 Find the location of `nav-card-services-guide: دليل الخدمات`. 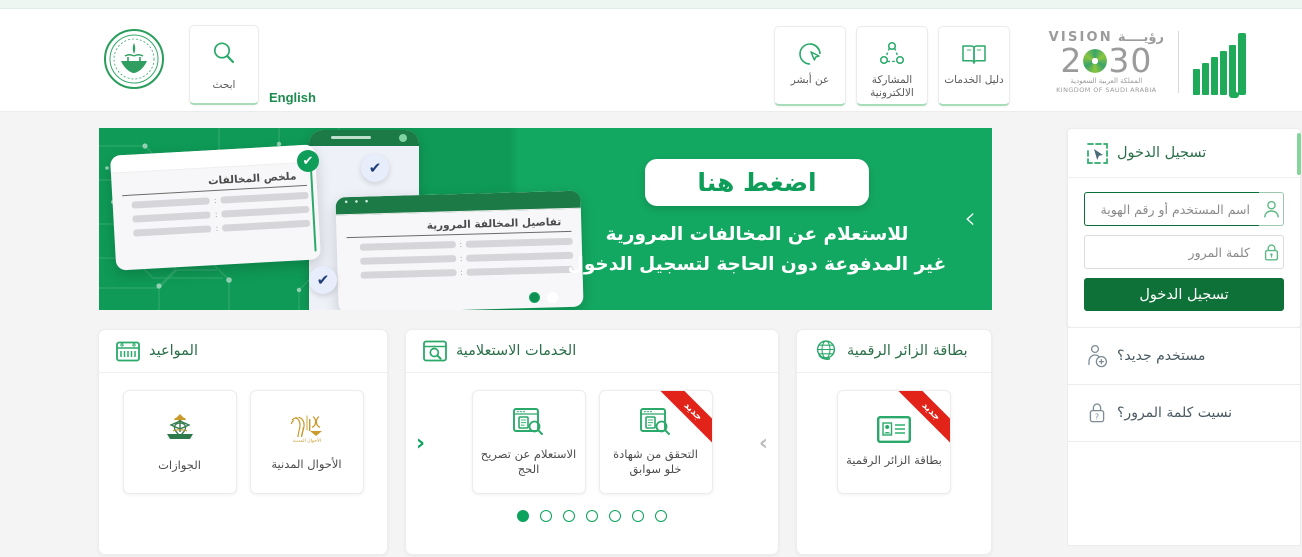

nav-card-services-guide: دليل الخدمات is located at coordinates (974, 66).